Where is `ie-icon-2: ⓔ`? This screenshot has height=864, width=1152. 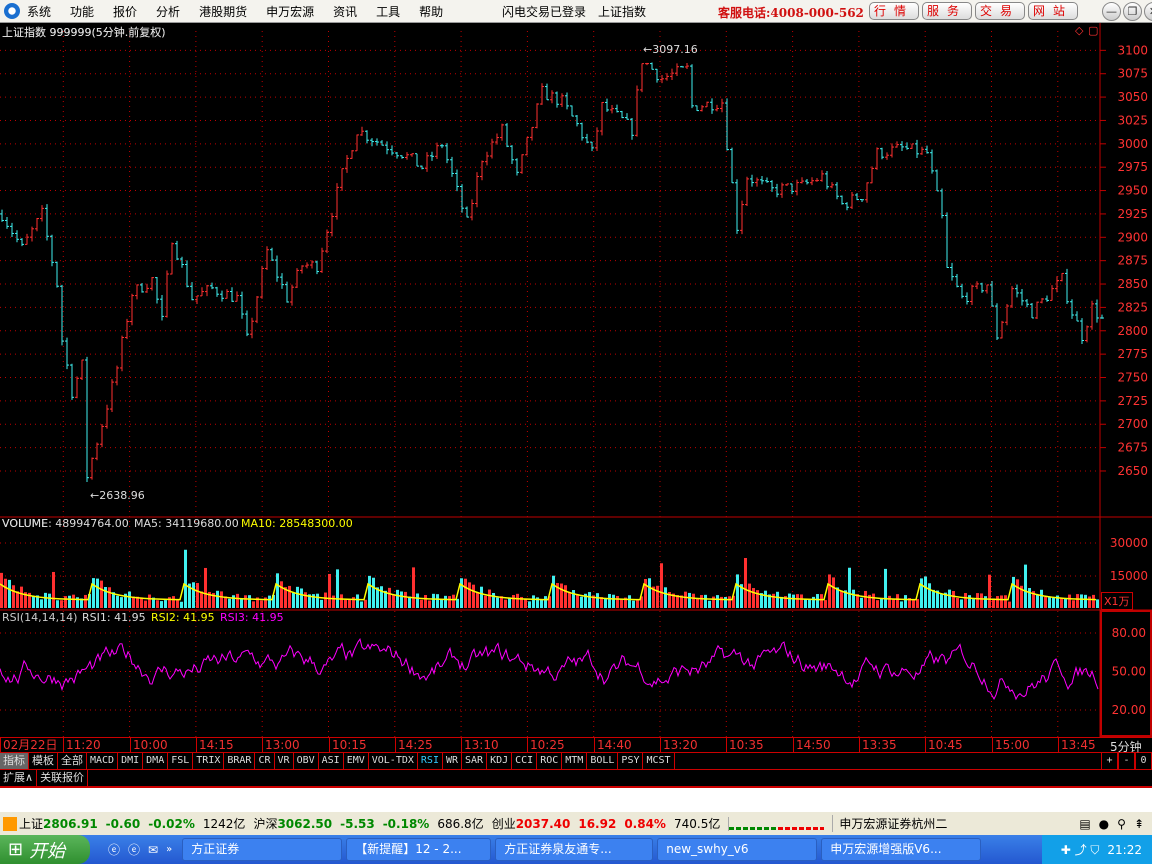
ie-icon-2: ⓔ is located at coordinates (134, 849).